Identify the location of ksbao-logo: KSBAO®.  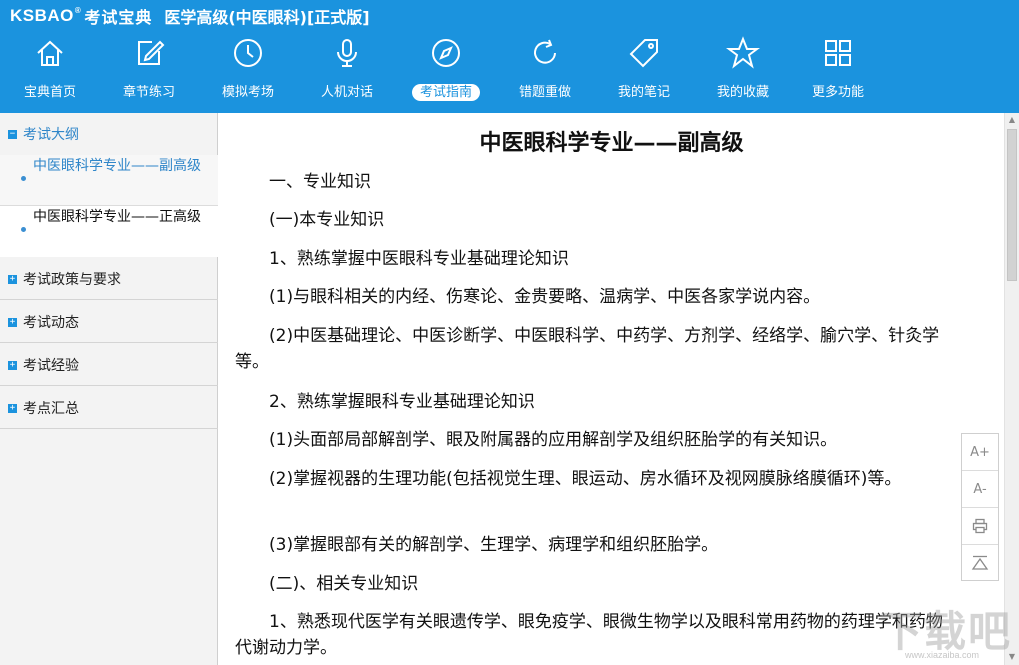
(46, 15).